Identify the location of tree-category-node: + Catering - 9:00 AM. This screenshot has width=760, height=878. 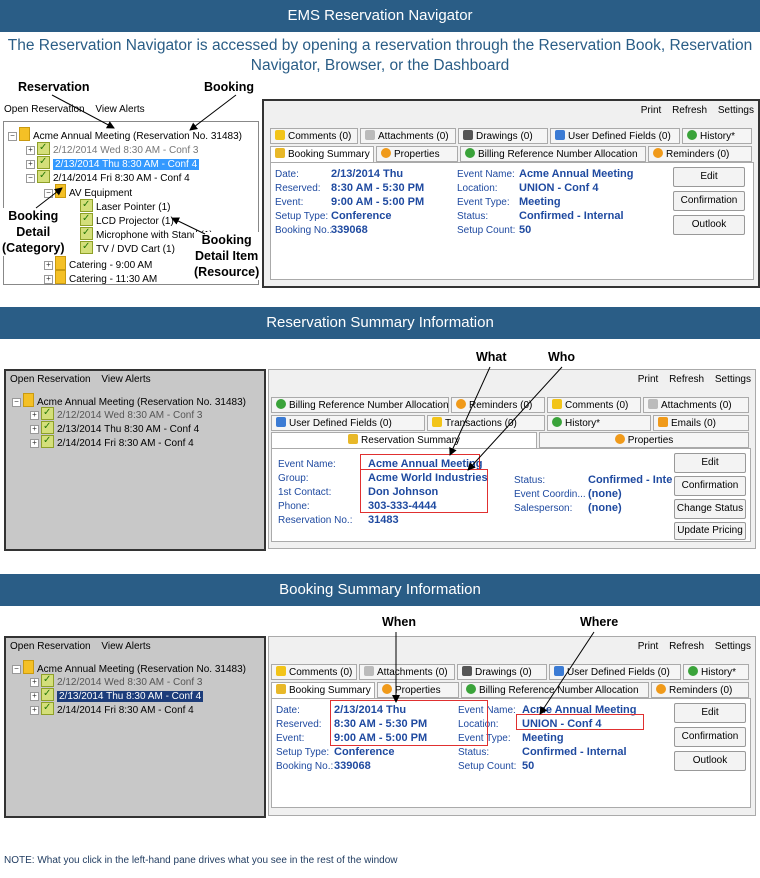
(98, 263).